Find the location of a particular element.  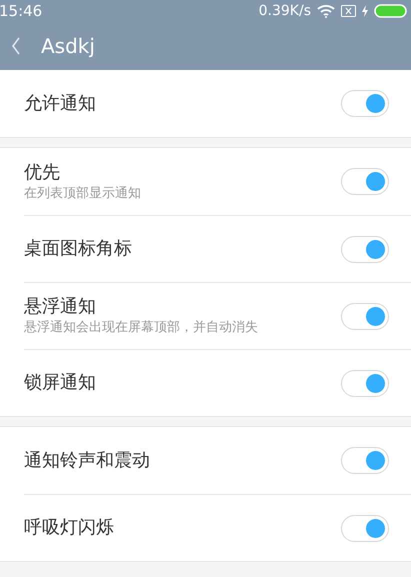

network-speed: 0.39K/s is located at coordinates (284, 11).